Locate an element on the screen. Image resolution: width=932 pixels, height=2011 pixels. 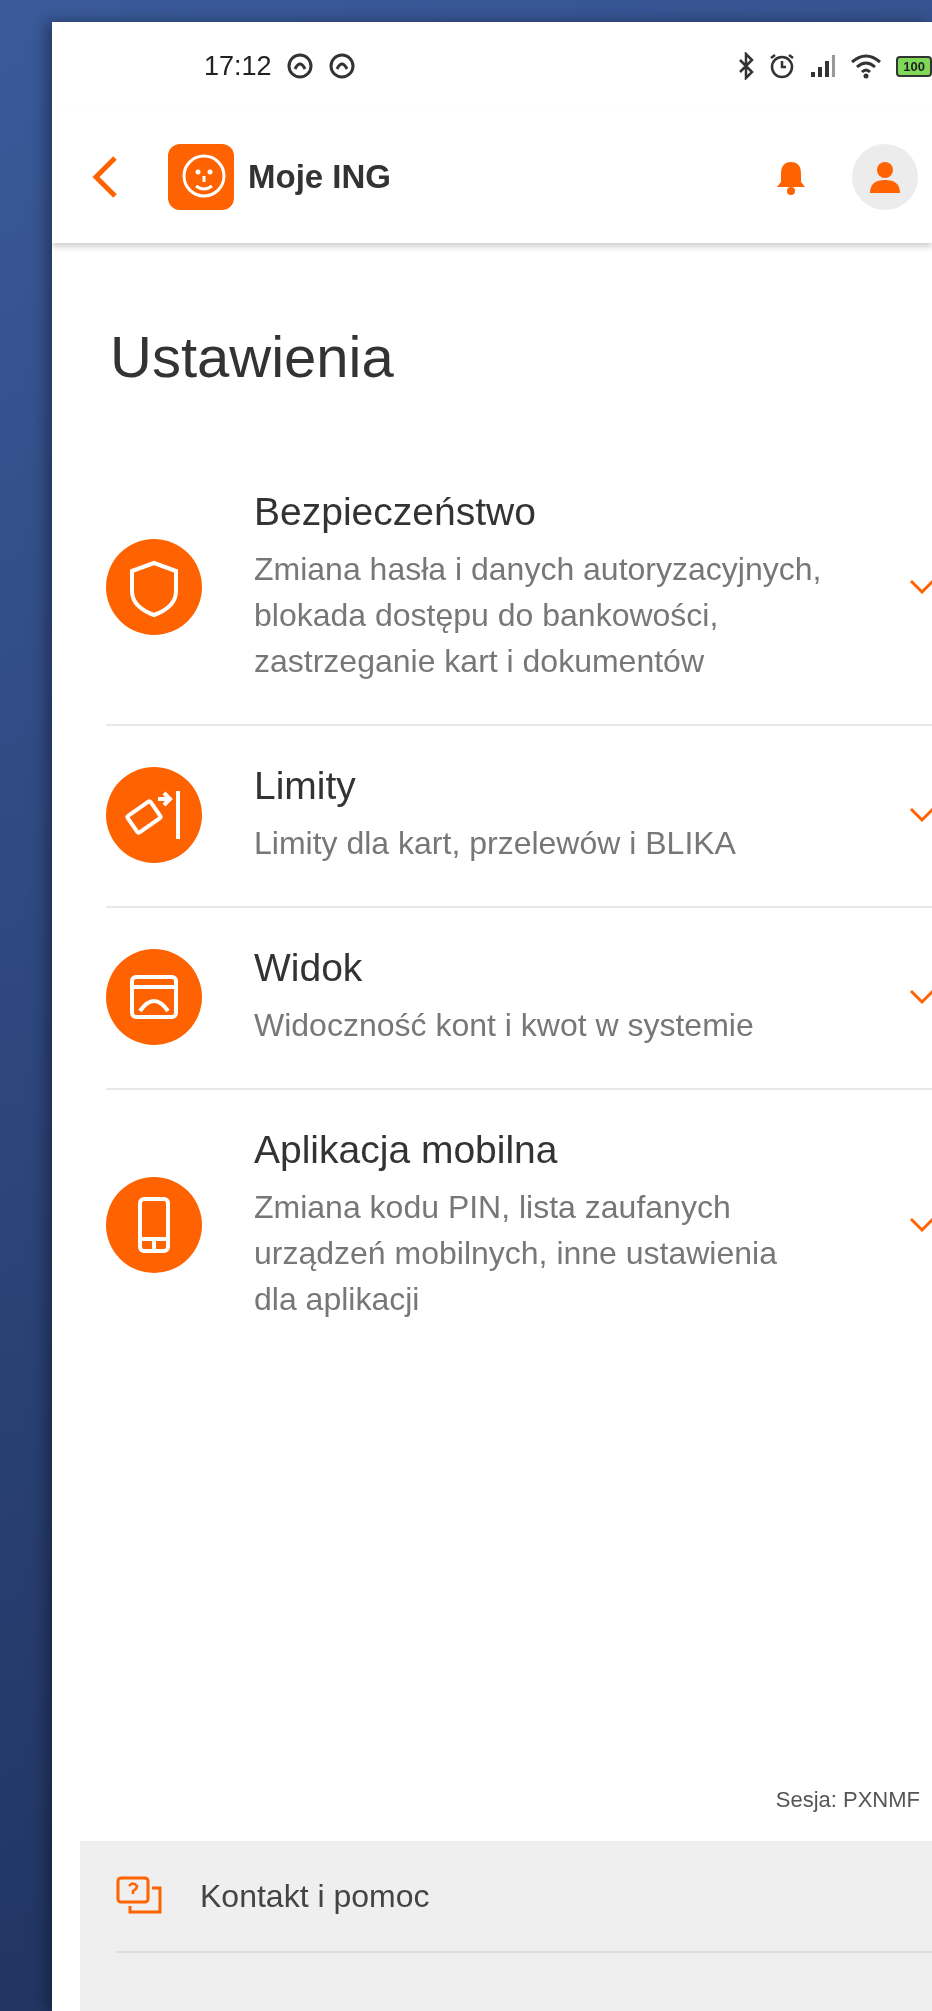
section-description: Zmiana hasła i danych autoryzacyjnych, blokada dostępu do bankowości, zastrzeganie kart i dokumentów is located at coordinates (538, 615).